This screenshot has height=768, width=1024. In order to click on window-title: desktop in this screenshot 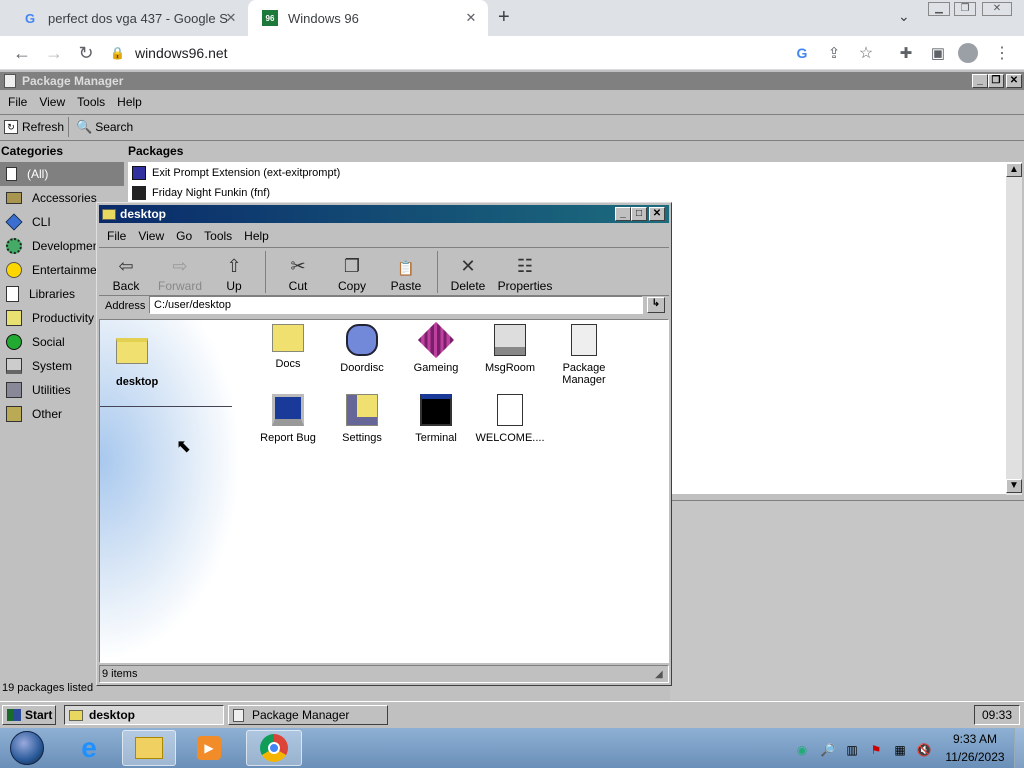, I will do `click(143, 214)`.